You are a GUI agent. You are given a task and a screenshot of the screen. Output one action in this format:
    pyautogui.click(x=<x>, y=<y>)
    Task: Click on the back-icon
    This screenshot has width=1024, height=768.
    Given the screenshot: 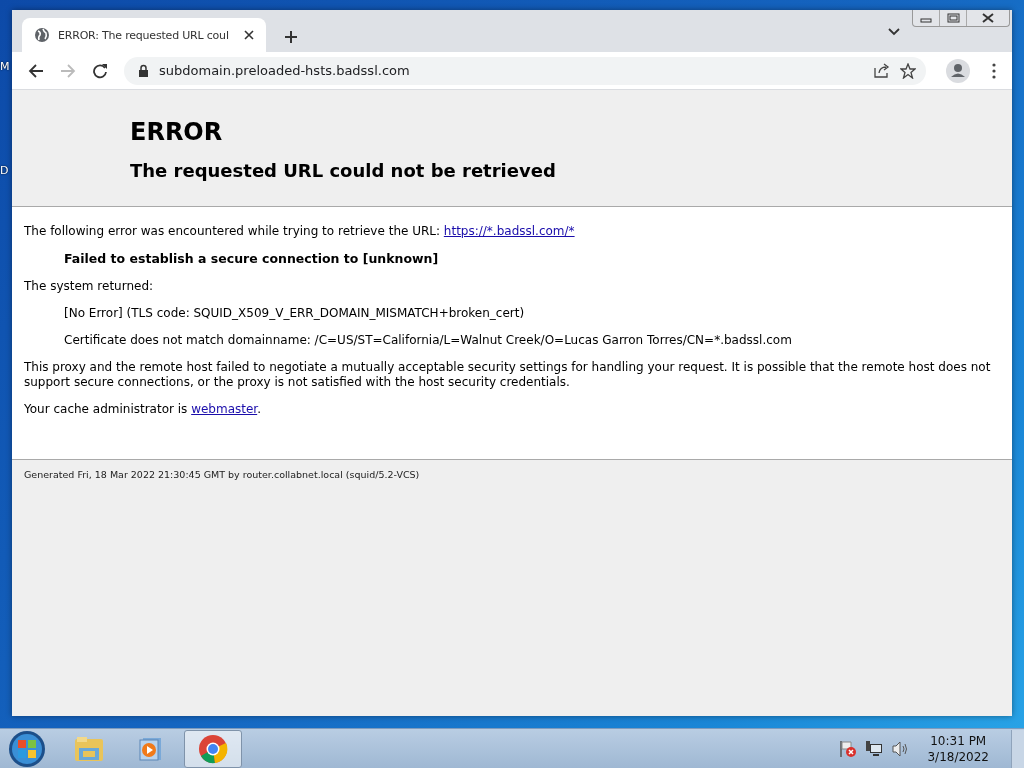 What is the action you would take?
    pyautogui.click(x=36, y=70)
    